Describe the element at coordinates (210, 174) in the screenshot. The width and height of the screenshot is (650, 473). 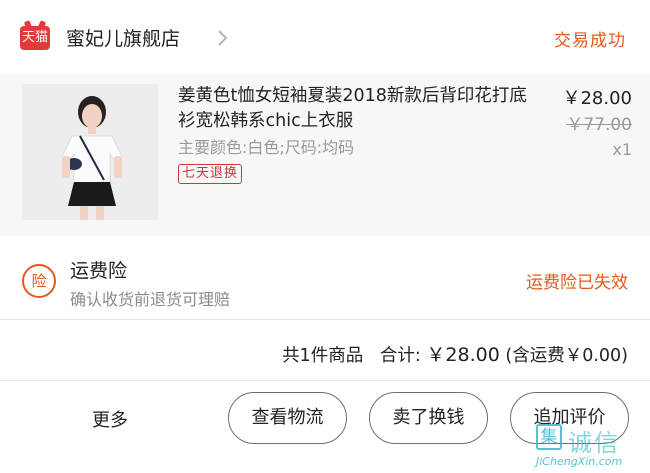
I see `seven-day-return-badge: 七天退换` at that location.